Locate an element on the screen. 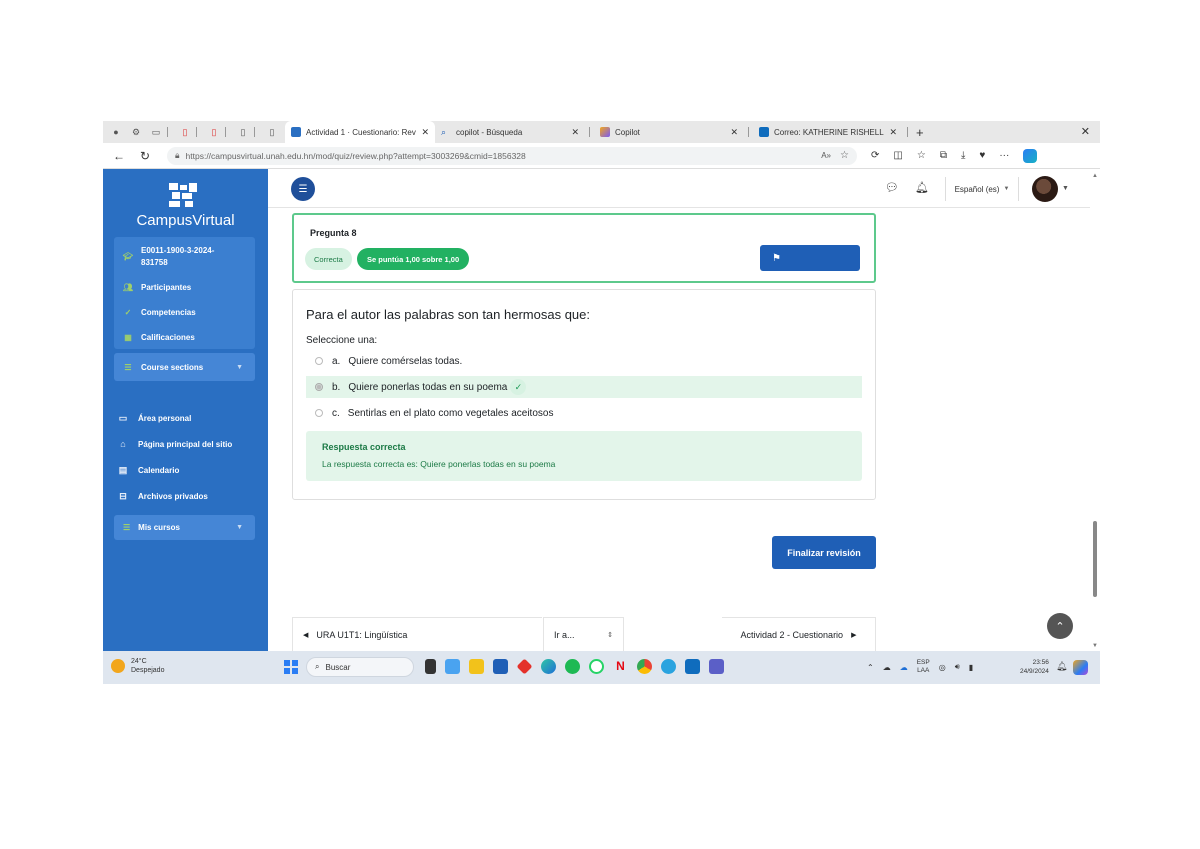 The height and width of the screenshot is (849, 1200). sidebar-item-competencias: ✓ Competencias is located at coordinates (184, 312).